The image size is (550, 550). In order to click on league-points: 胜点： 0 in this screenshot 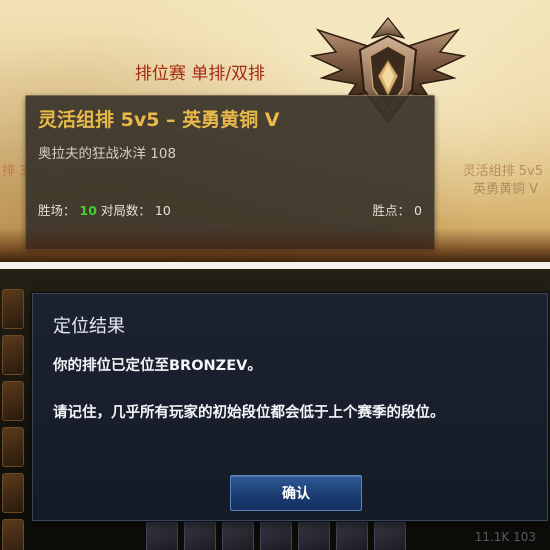, I will do `click(397, 209)`.